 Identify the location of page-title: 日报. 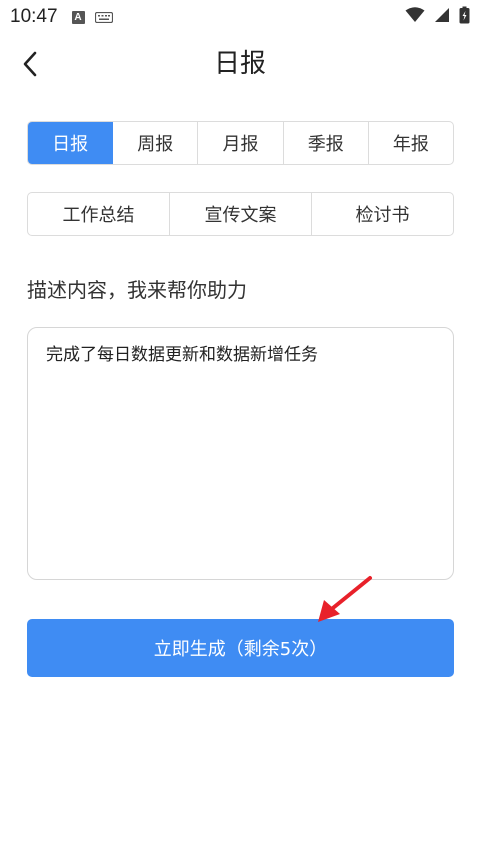
(239, 64).